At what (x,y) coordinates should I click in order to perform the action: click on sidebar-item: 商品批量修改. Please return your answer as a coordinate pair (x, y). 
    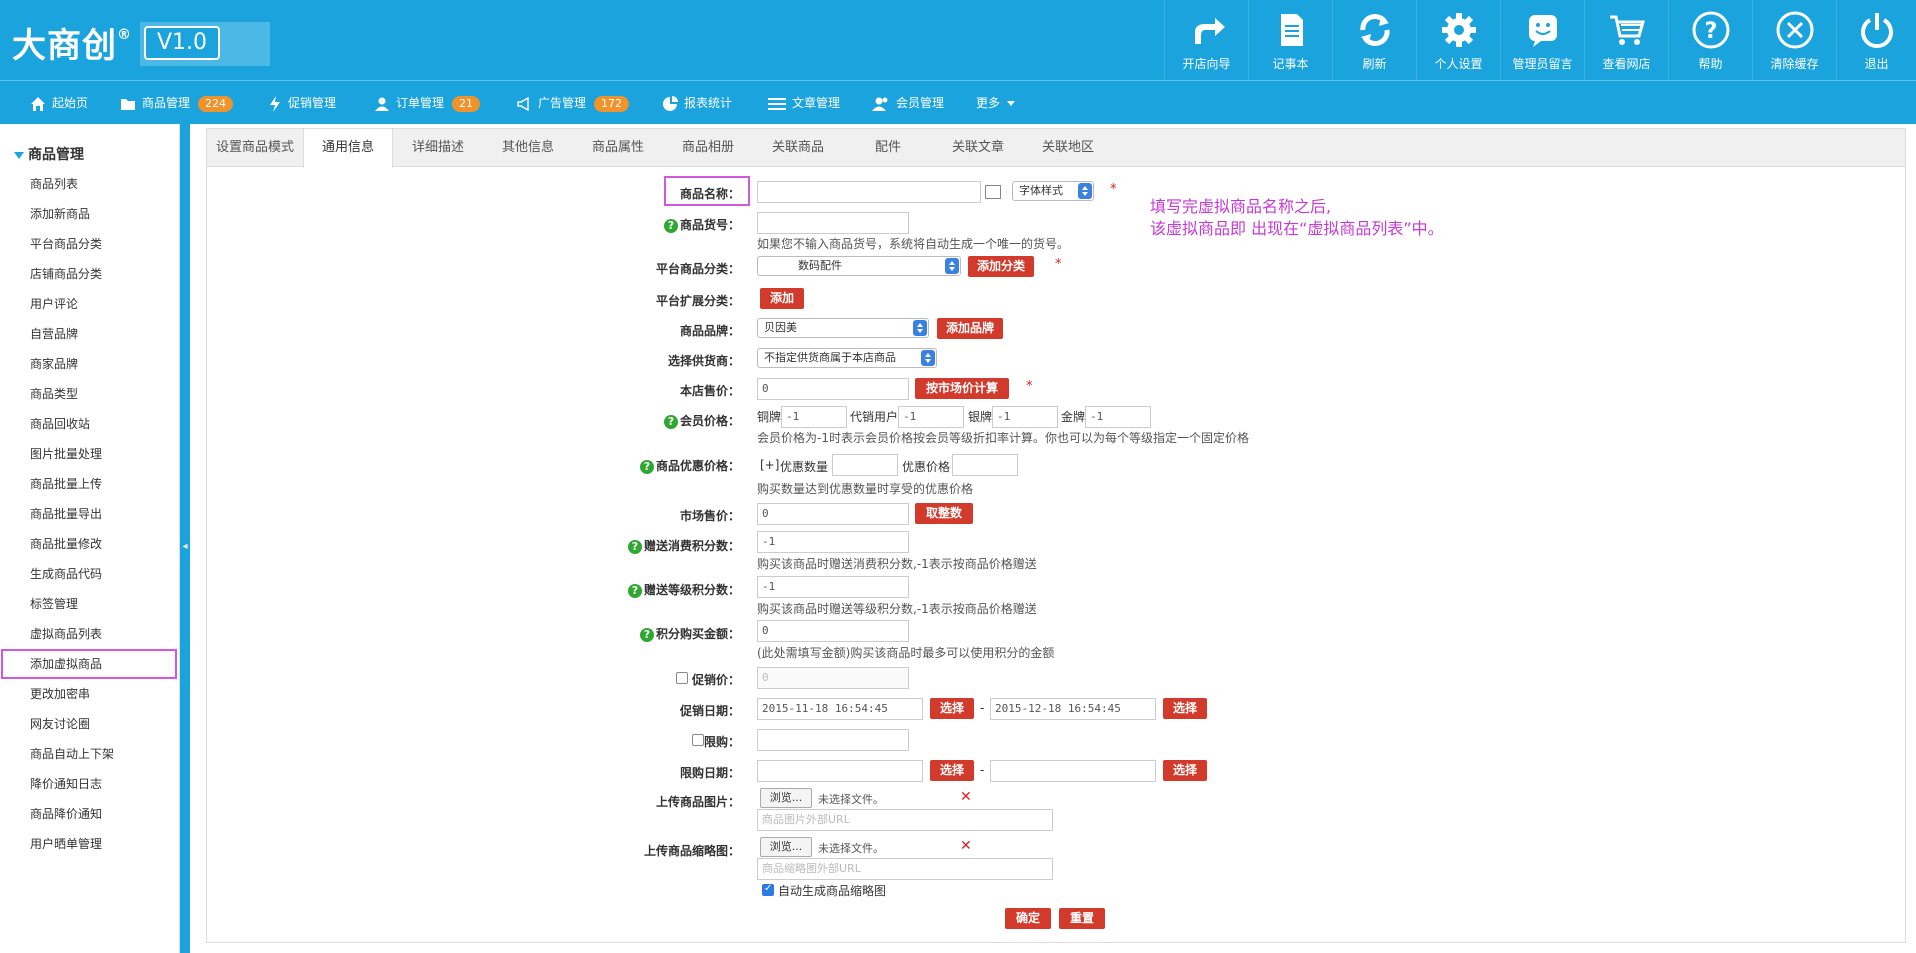
    Looking at the image, I should click on (66, 544).